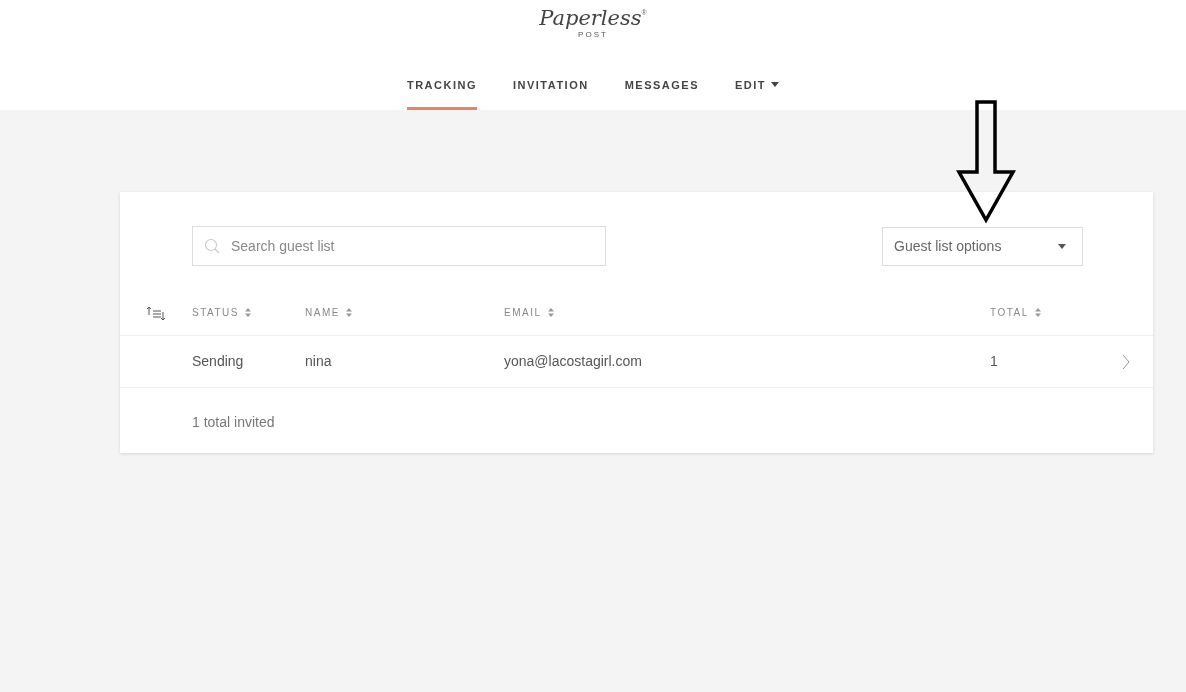  What do you see at coordinates (994, 361) in the screenshot?
I see `table-cell: 1` at bounding box center [994, 361].